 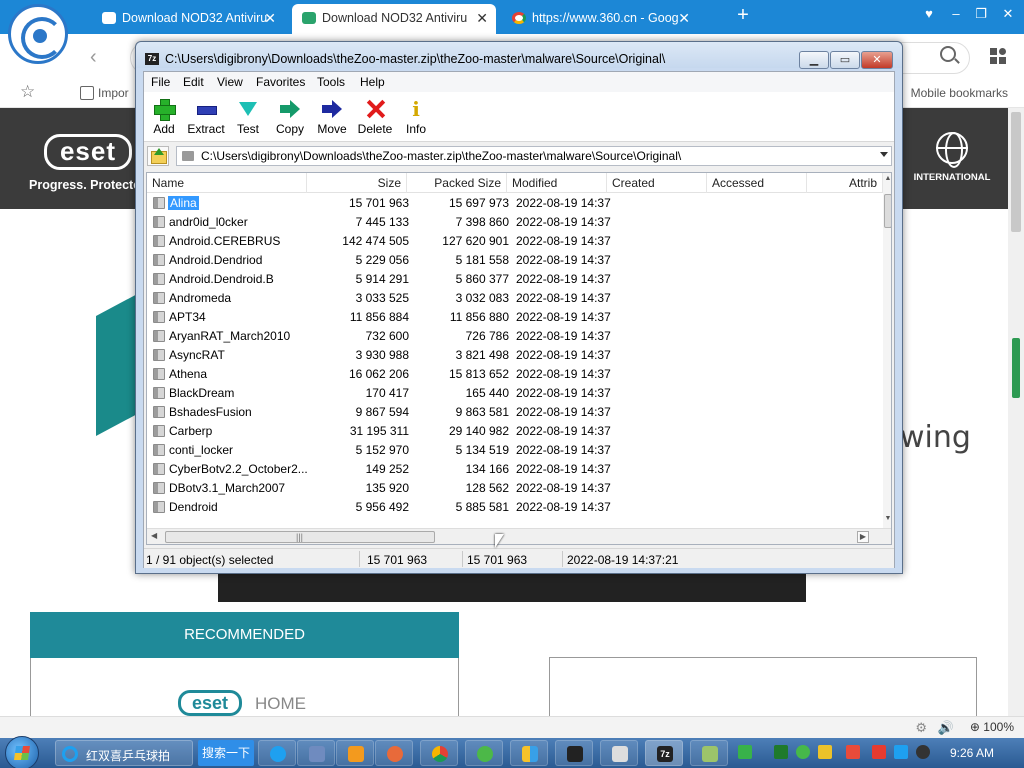 I want to click on info-button: i Info, so click(x=416, y=118).